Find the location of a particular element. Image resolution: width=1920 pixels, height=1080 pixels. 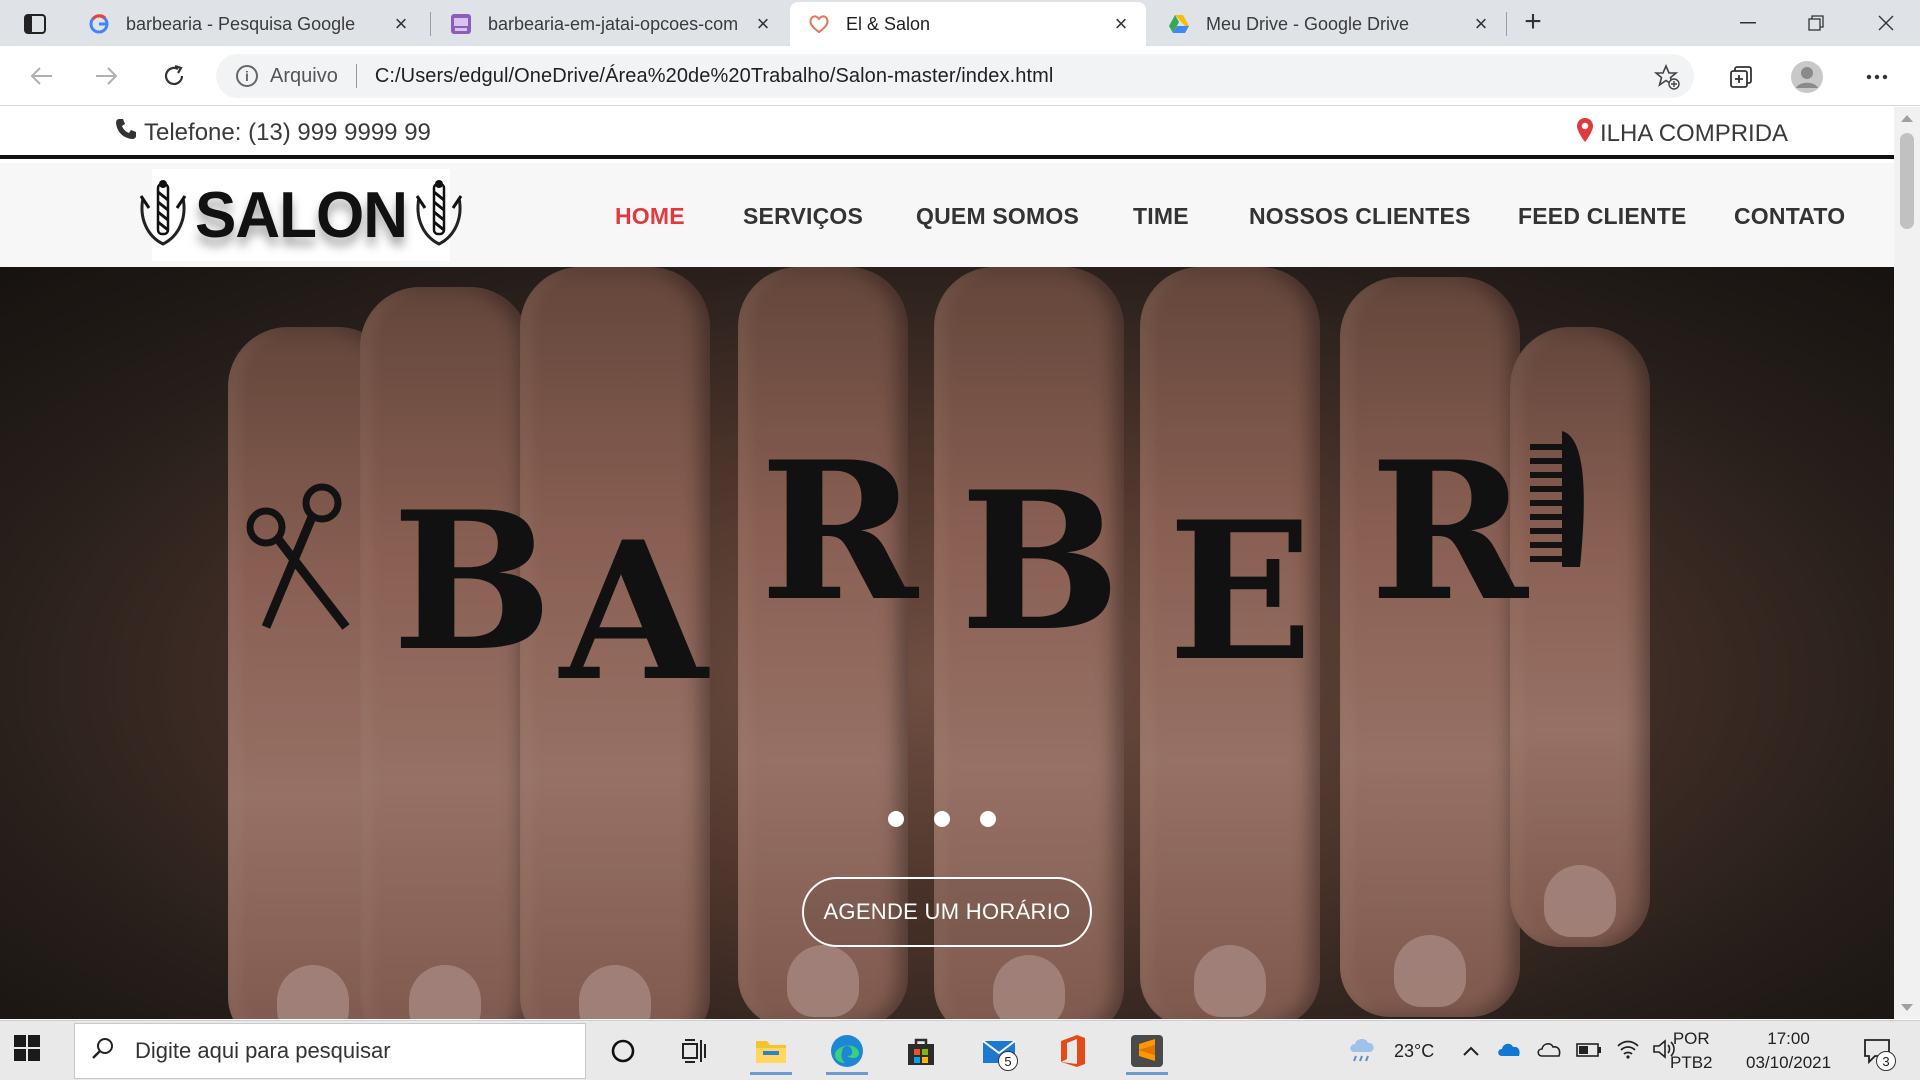

book-appointment-button: AGENDE UM HORÁRIO is located at coordinates (947, 912).